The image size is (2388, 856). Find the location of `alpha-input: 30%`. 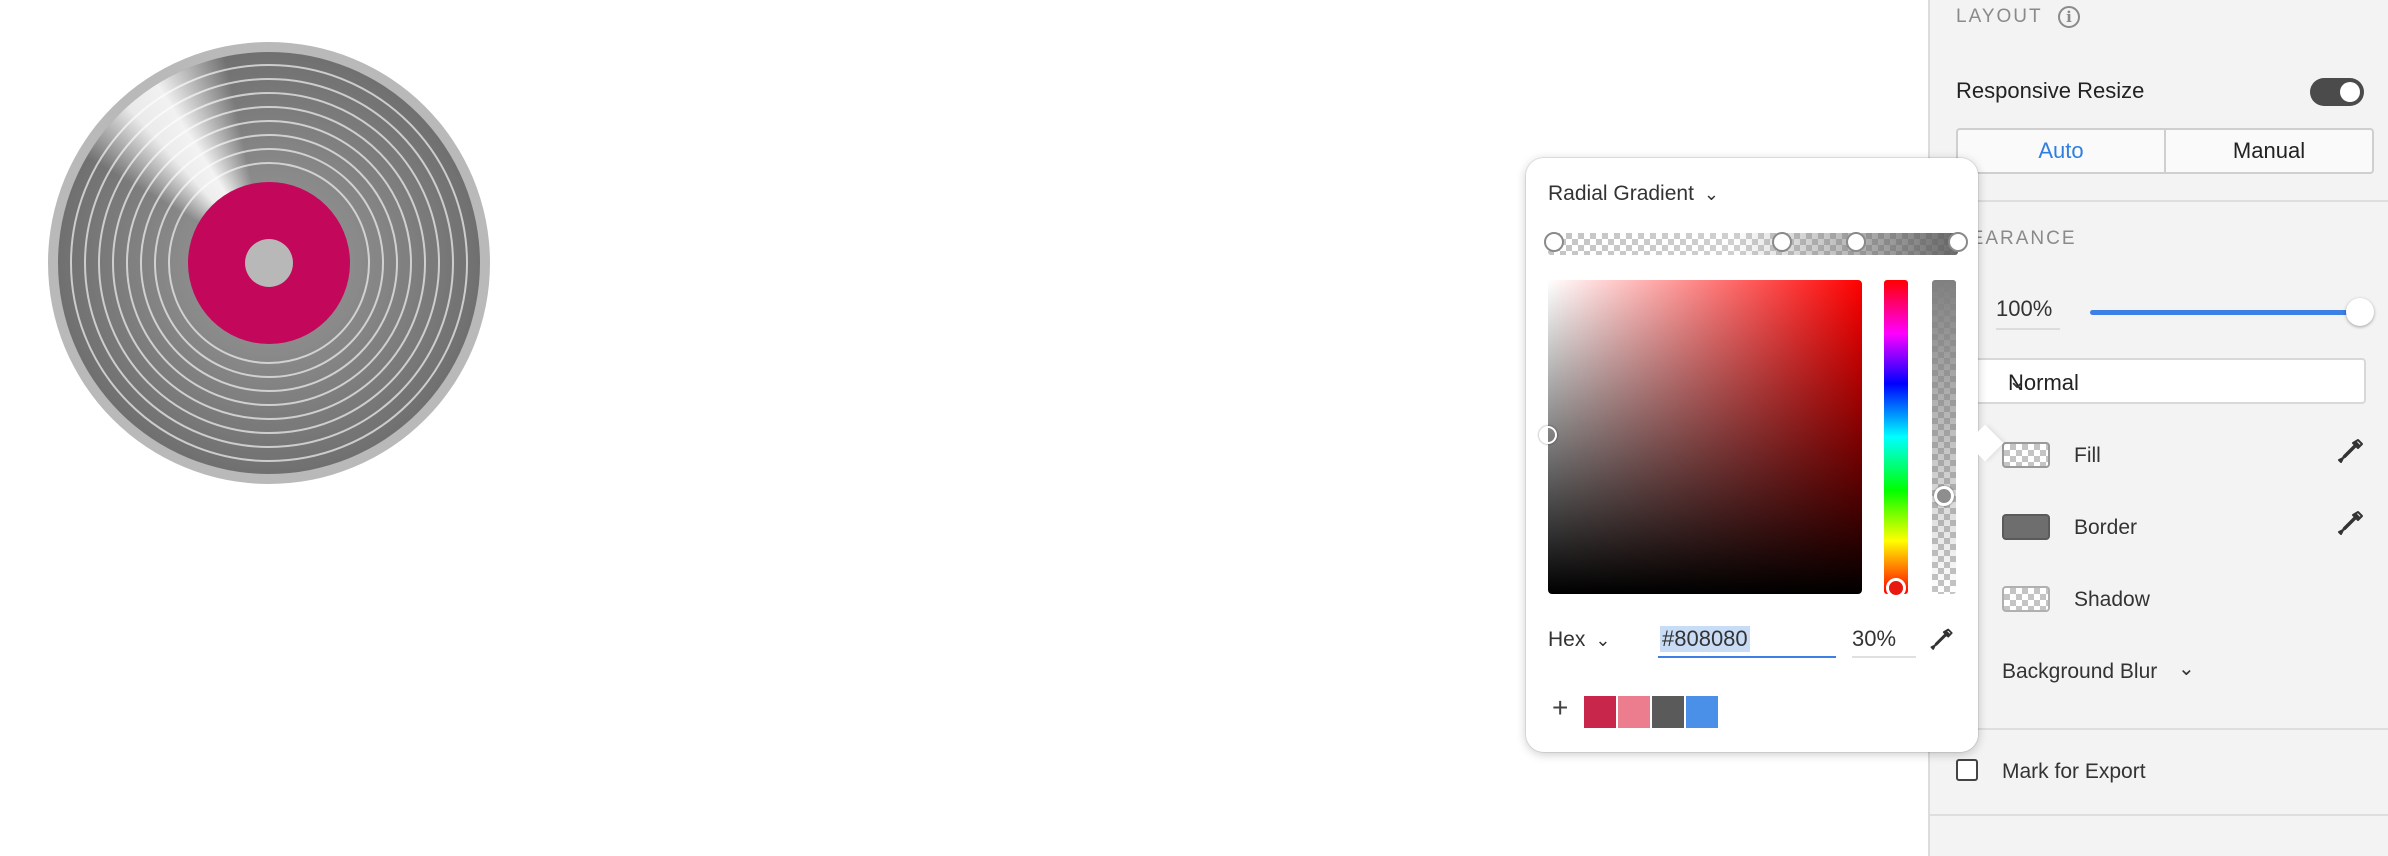

alpha-input: 30% is located at coordinates (1884, 640).